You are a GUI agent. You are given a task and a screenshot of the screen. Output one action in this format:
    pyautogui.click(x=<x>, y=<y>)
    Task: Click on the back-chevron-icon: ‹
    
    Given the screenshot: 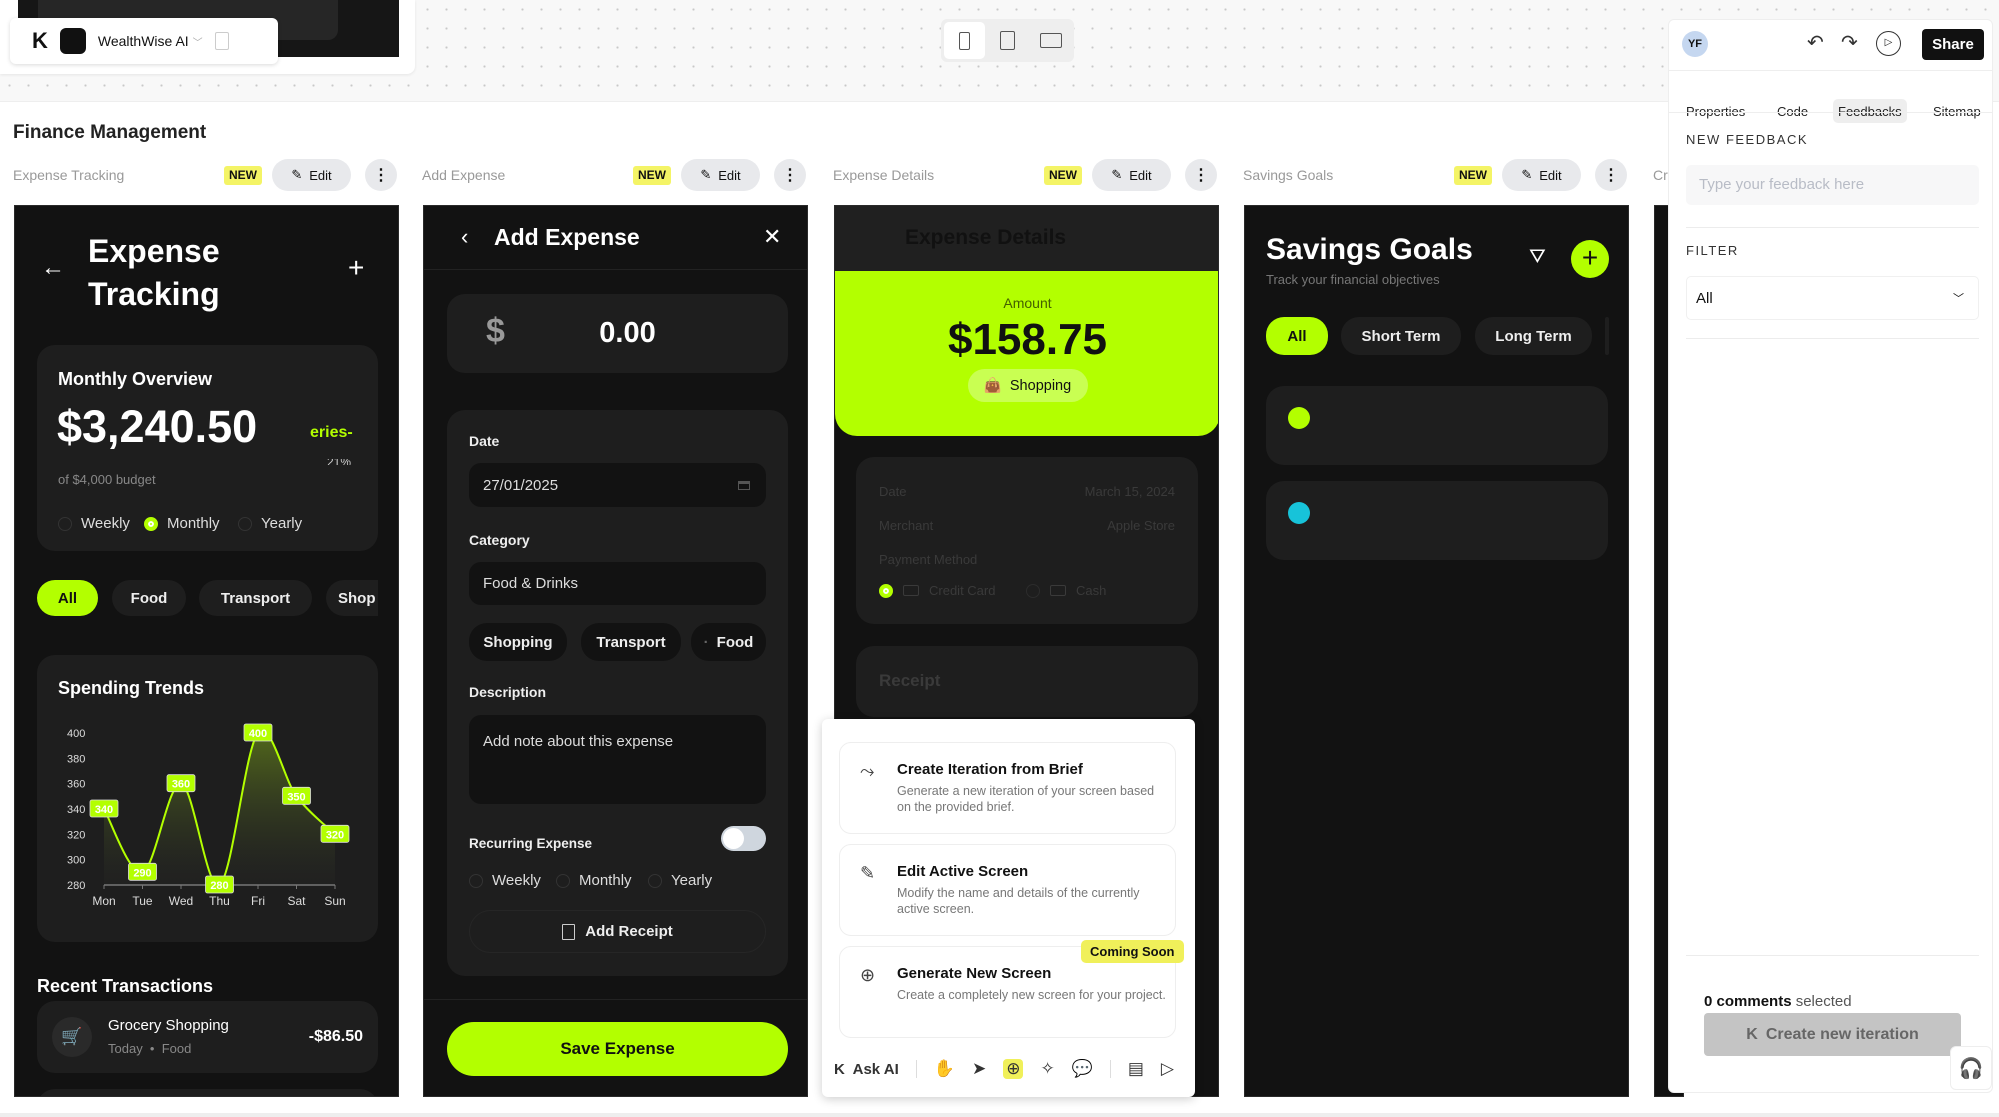 What is the action you would take?
    pyautogui.click(x=464, y=237)
    